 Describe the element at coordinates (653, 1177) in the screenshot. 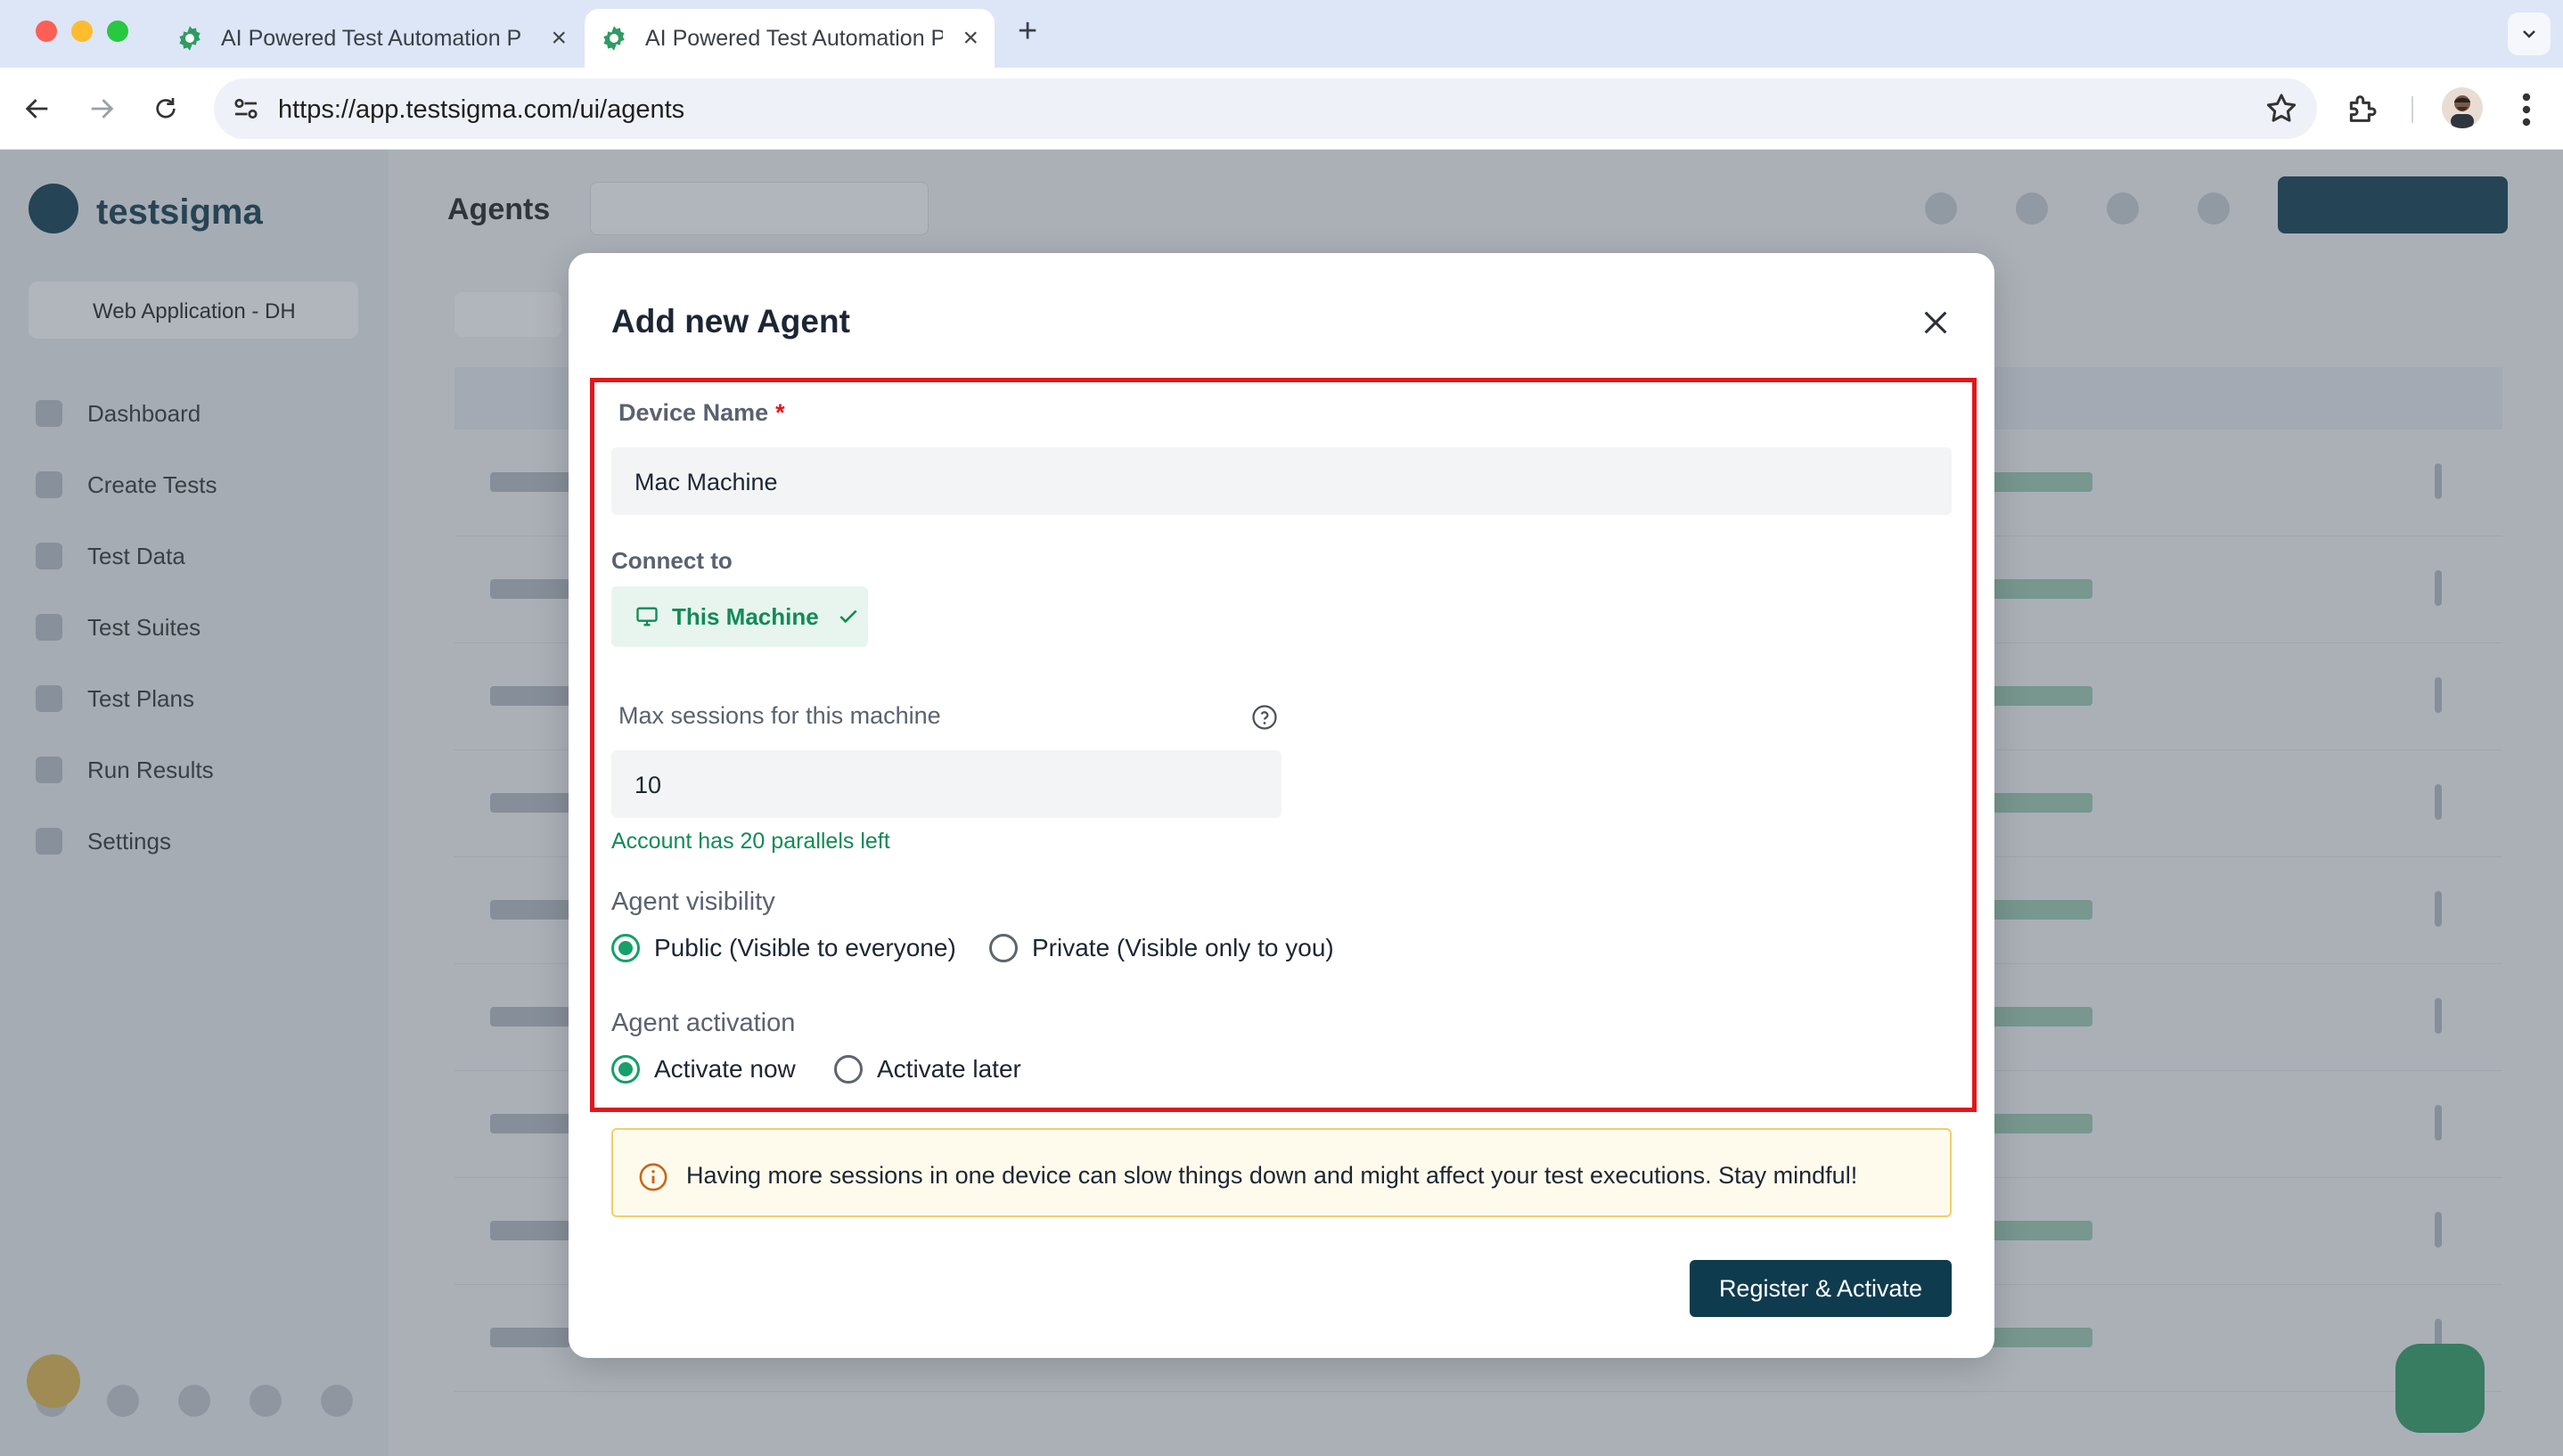

I see `info-icon` at that location.